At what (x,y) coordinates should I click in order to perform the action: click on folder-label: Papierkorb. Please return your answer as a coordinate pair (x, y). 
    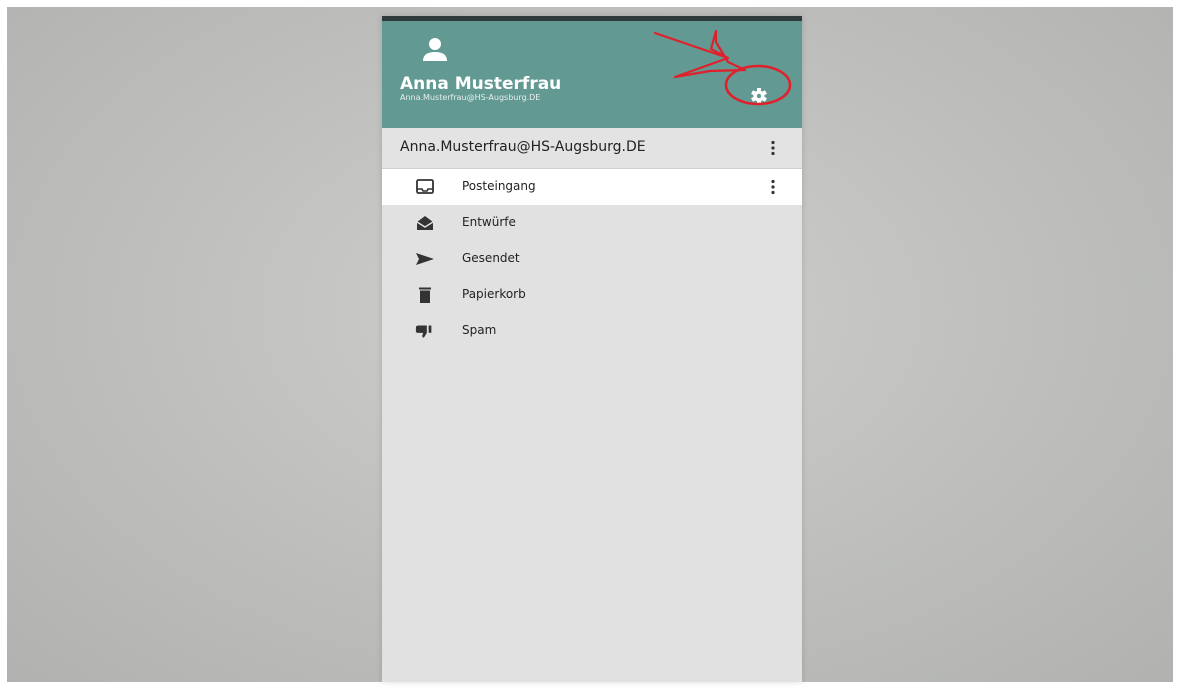
    Looking at the image, I should click on (494, 294).